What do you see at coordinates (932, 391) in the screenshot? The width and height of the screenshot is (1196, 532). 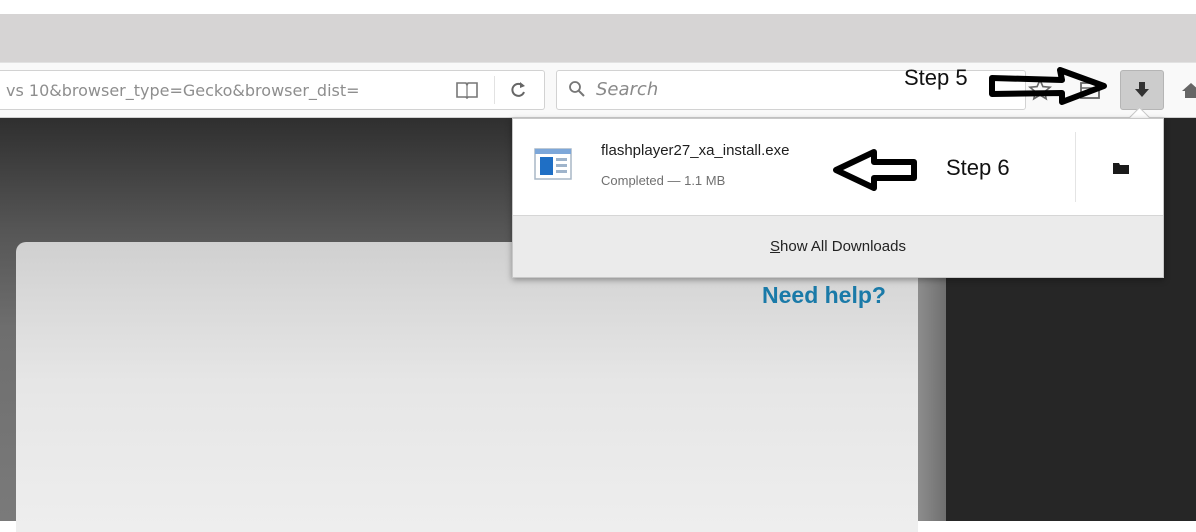 I see `content-card-edge` at bounding box center [932, 391].